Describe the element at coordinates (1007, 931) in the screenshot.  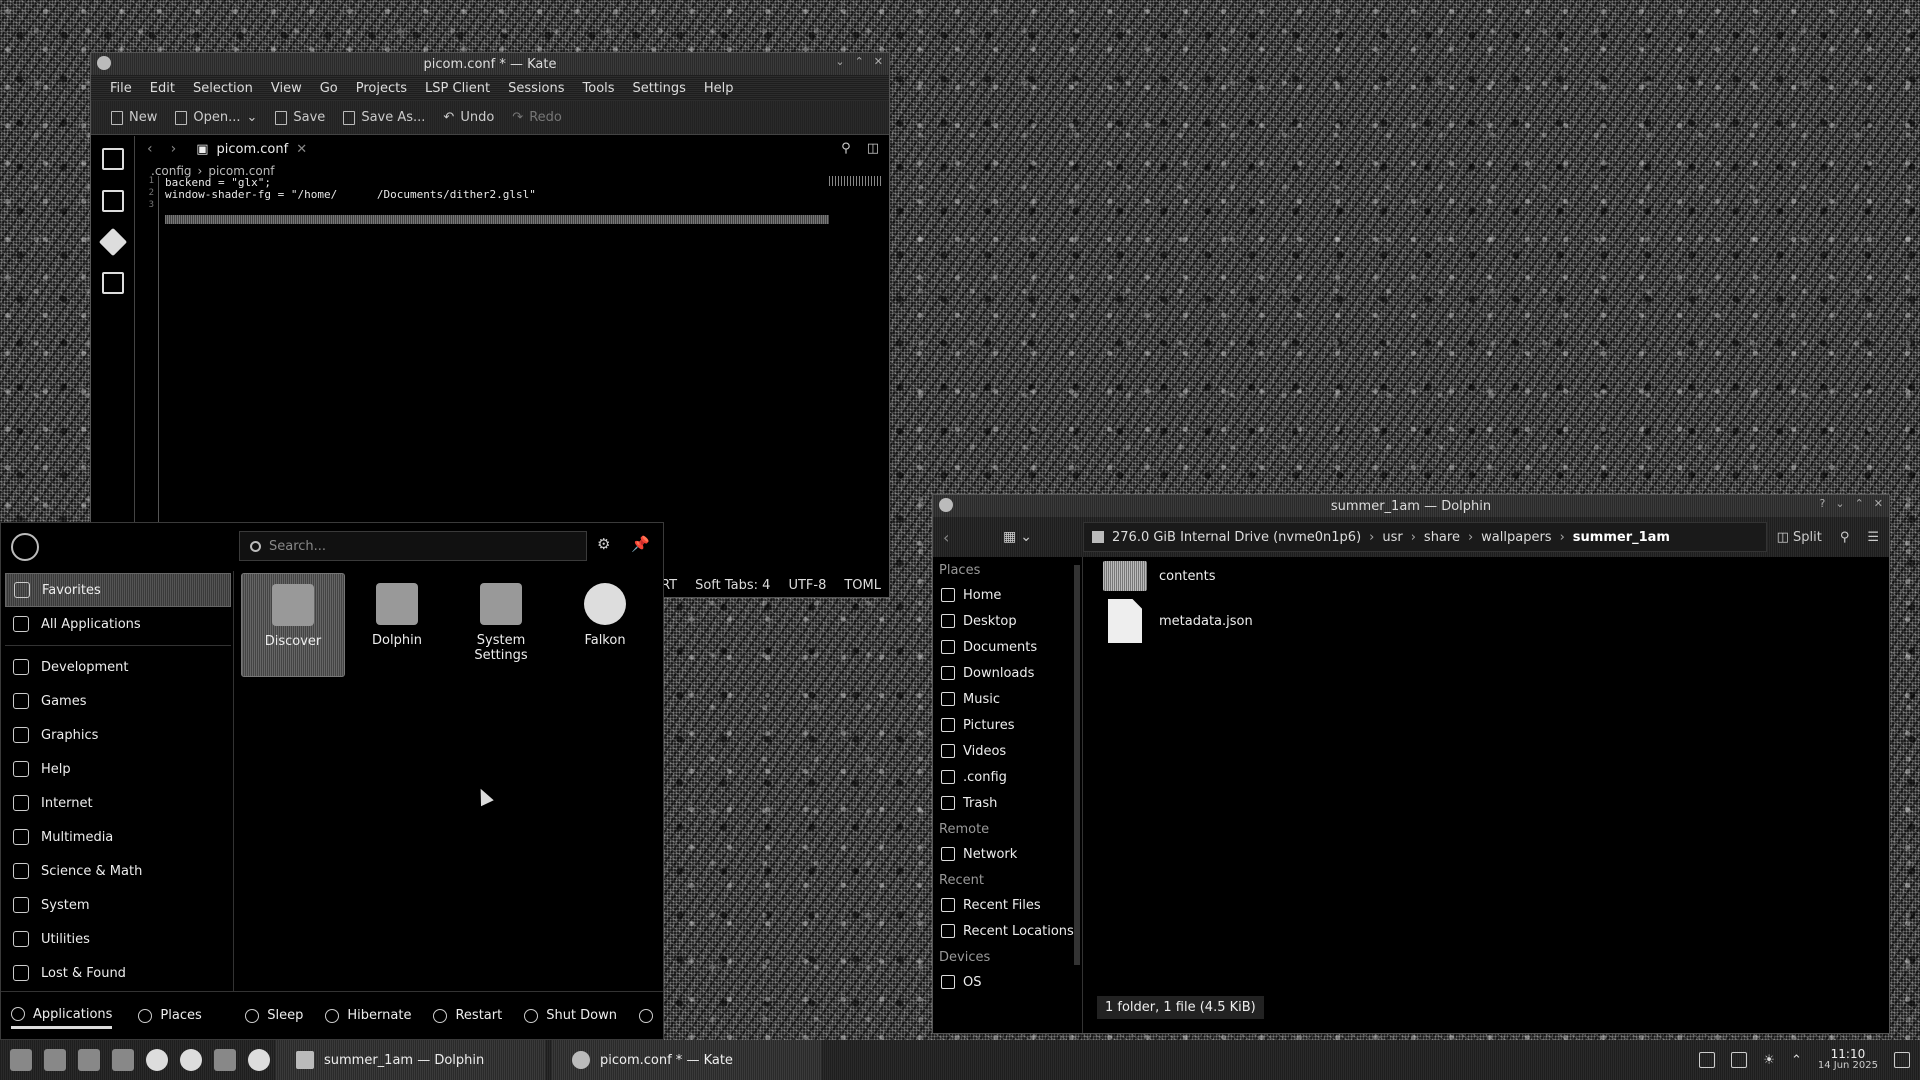
I see `place-recent-locations: Recent Locations` at that location.